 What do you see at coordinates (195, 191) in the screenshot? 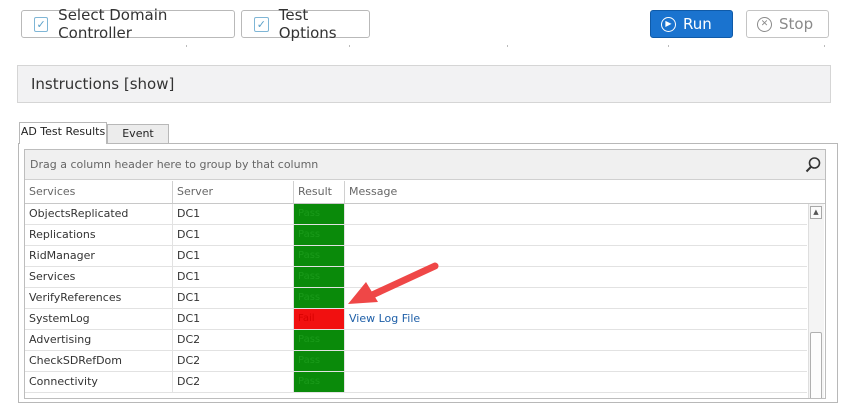
I see `column-header-label: Server` at bounding box center [195, 191].